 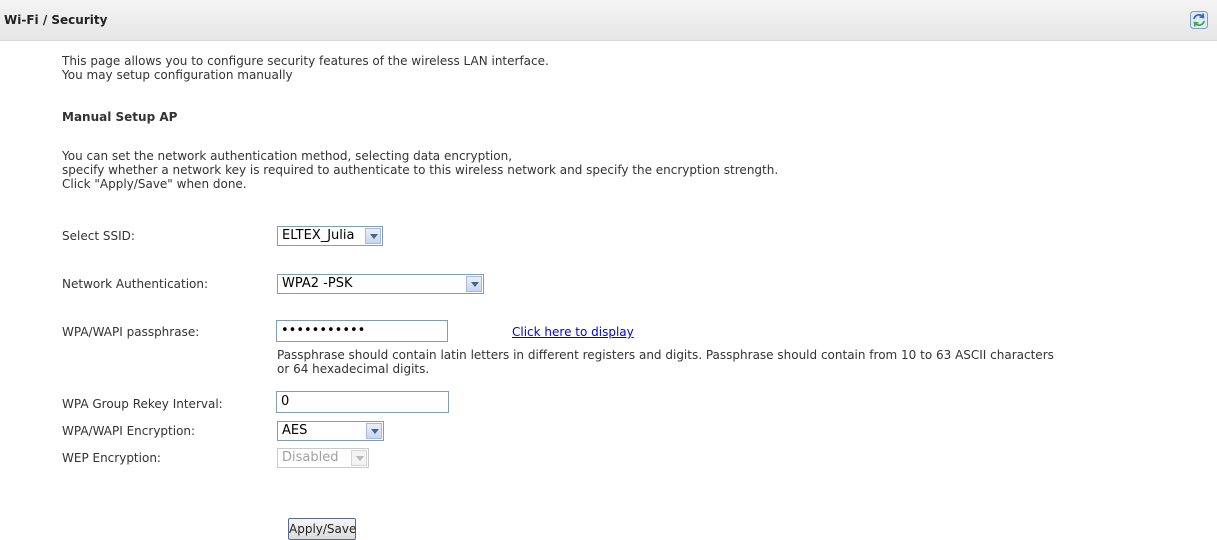 I want to click on page-header: Wi-Fi / Security, so click(x=608, y=20).